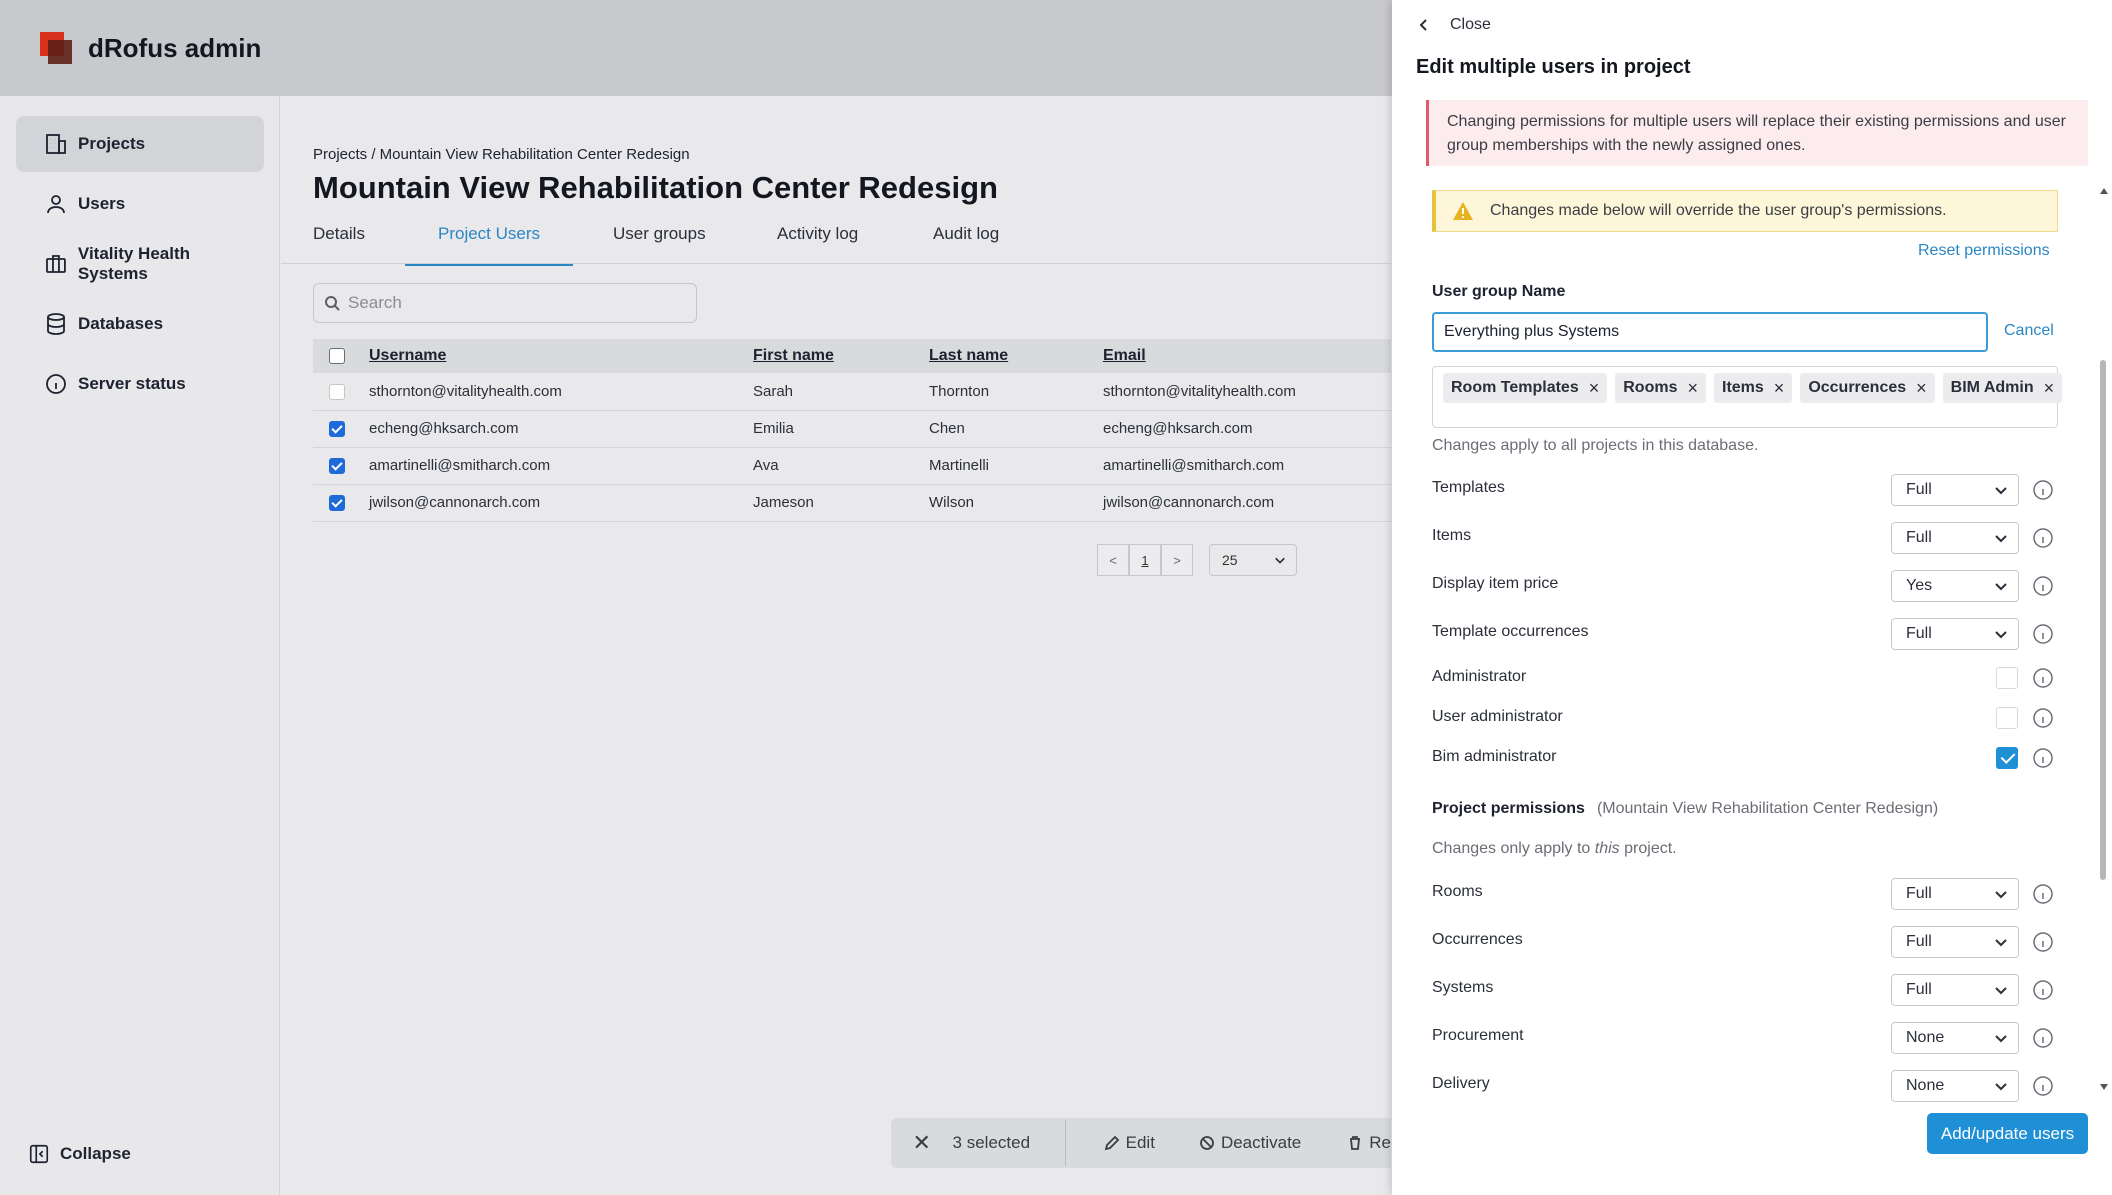 The image size is (2112, 1195). I want to click on table-header-row: Username First name Last name Email, so click(852, 356).